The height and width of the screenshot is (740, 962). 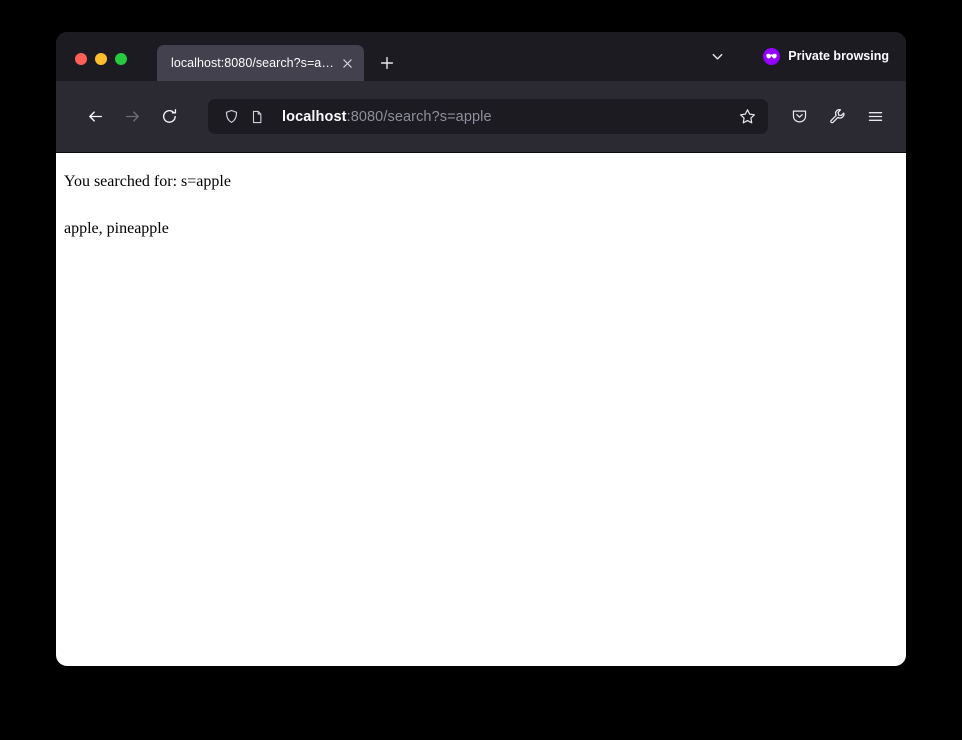 I want to click on wrench-icon, so click(x=837, y=117).